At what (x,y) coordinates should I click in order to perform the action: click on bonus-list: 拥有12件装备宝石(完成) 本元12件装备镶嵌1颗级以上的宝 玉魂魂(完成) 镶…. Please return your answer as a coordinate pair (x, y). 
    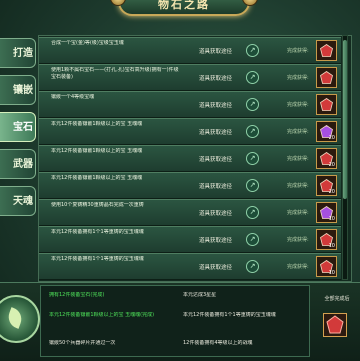
    Looking at the image, I should click on (175, 321).